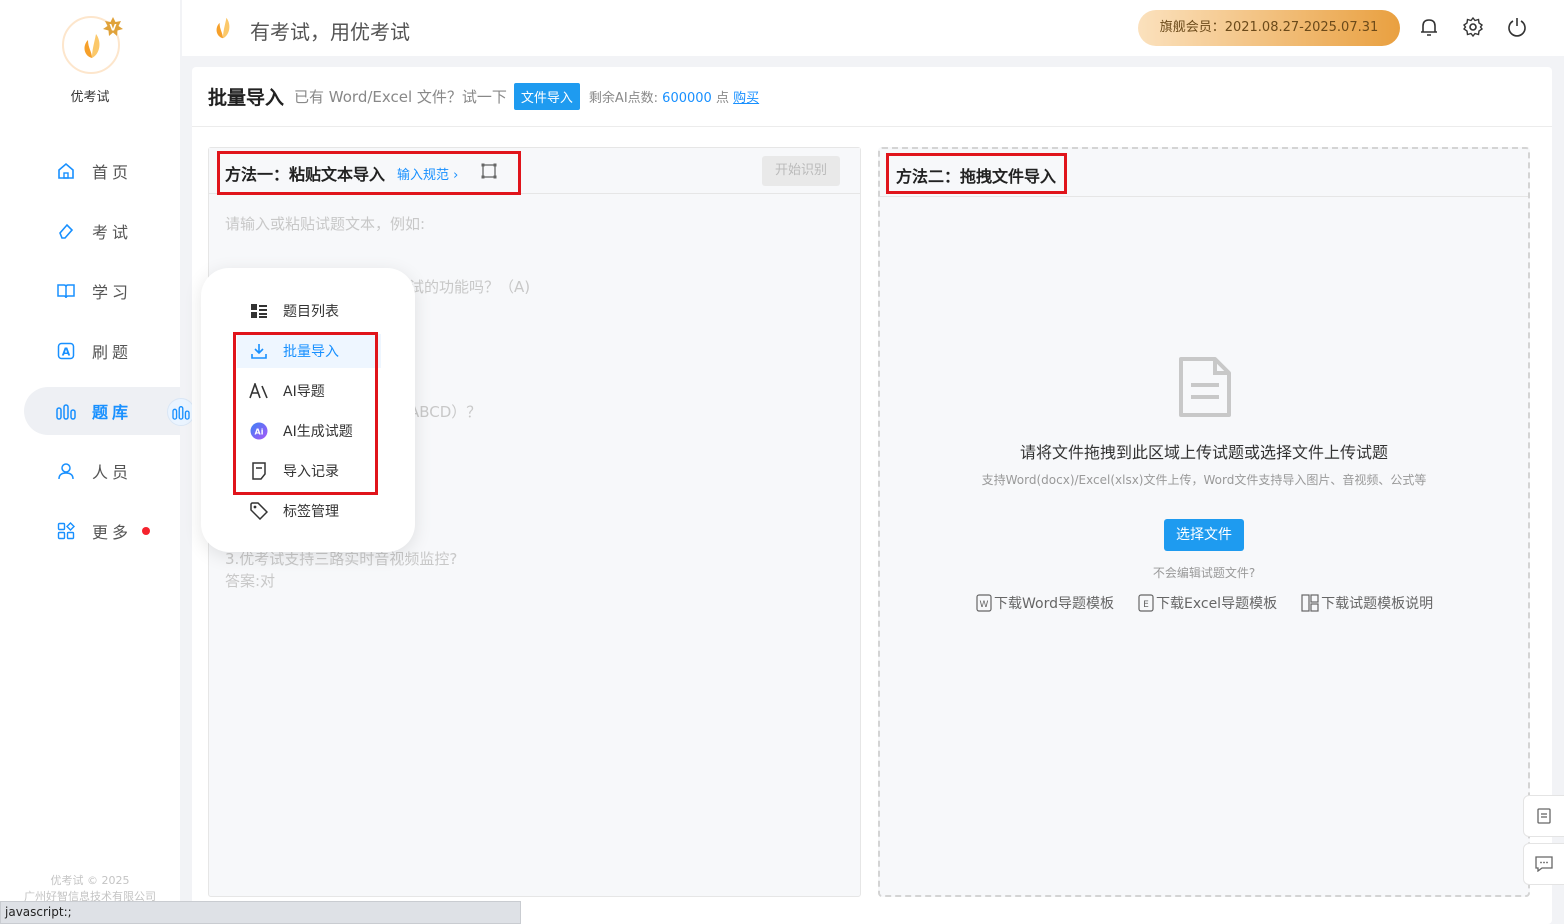 The image size is (1564, 924). Describe the element at coordinates (112, 172) in the screenshot. I see `sidebar-item-label: 首页` at that location.